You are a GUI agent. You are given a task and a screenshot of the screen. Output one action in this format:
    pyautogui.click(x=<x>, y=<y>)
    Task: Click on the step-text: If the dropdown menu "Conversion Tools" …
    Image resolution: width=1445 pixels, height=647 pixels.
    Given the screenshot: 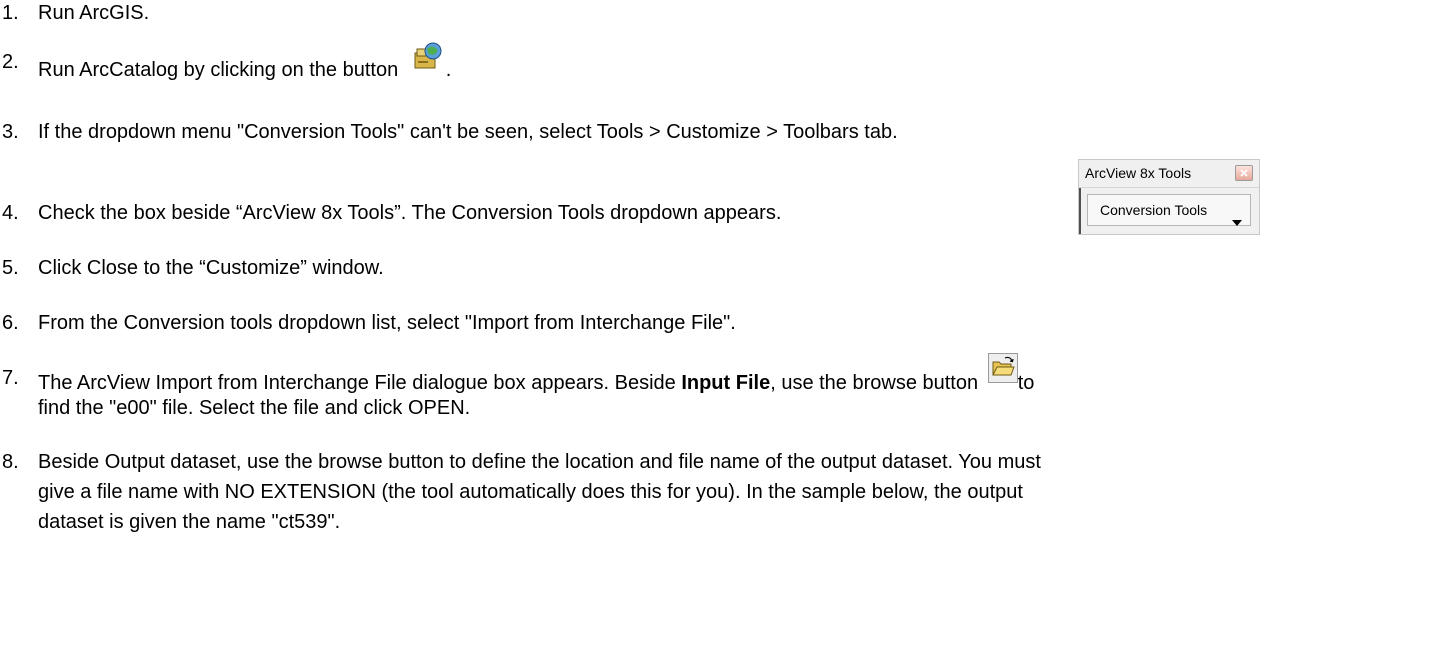 What is the action you would take?
    pyautogui.click(x=468, y=132)
    